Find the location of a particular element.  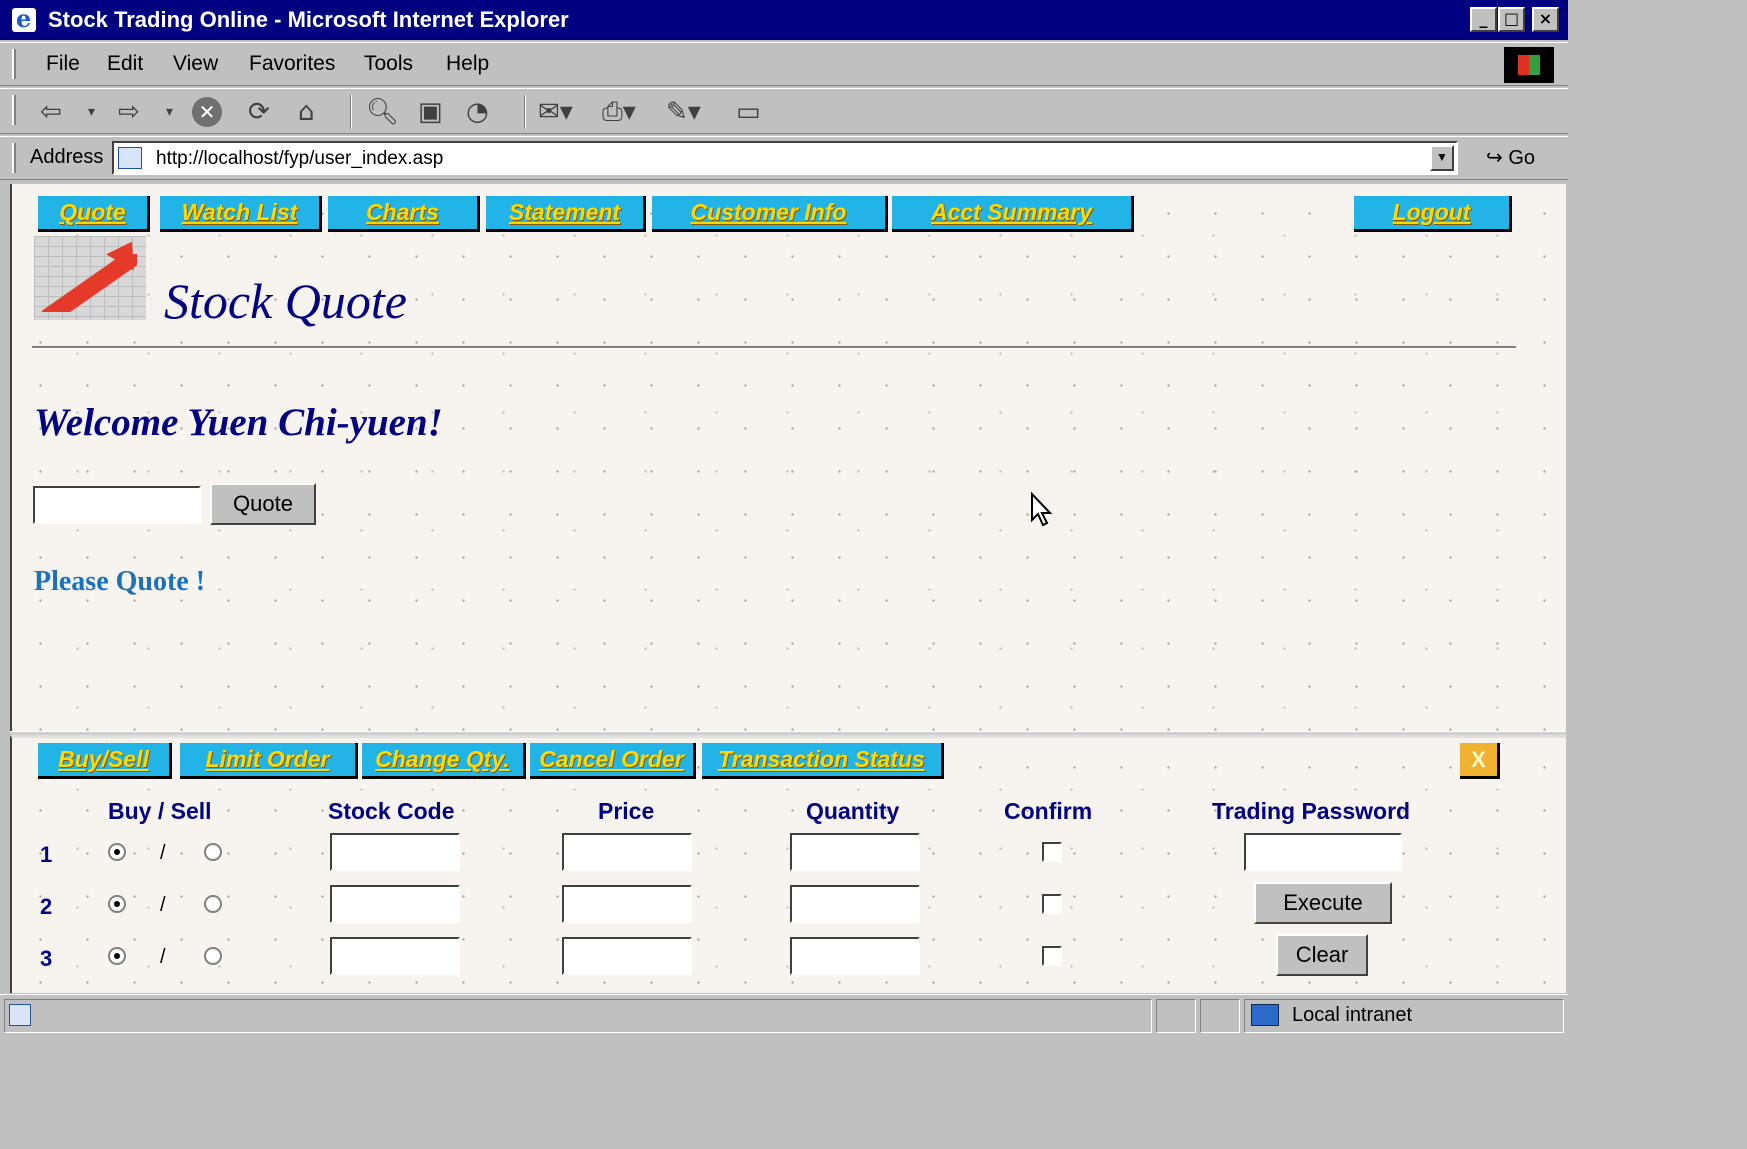

trading-password-input is located at coordinates (1323, 852).